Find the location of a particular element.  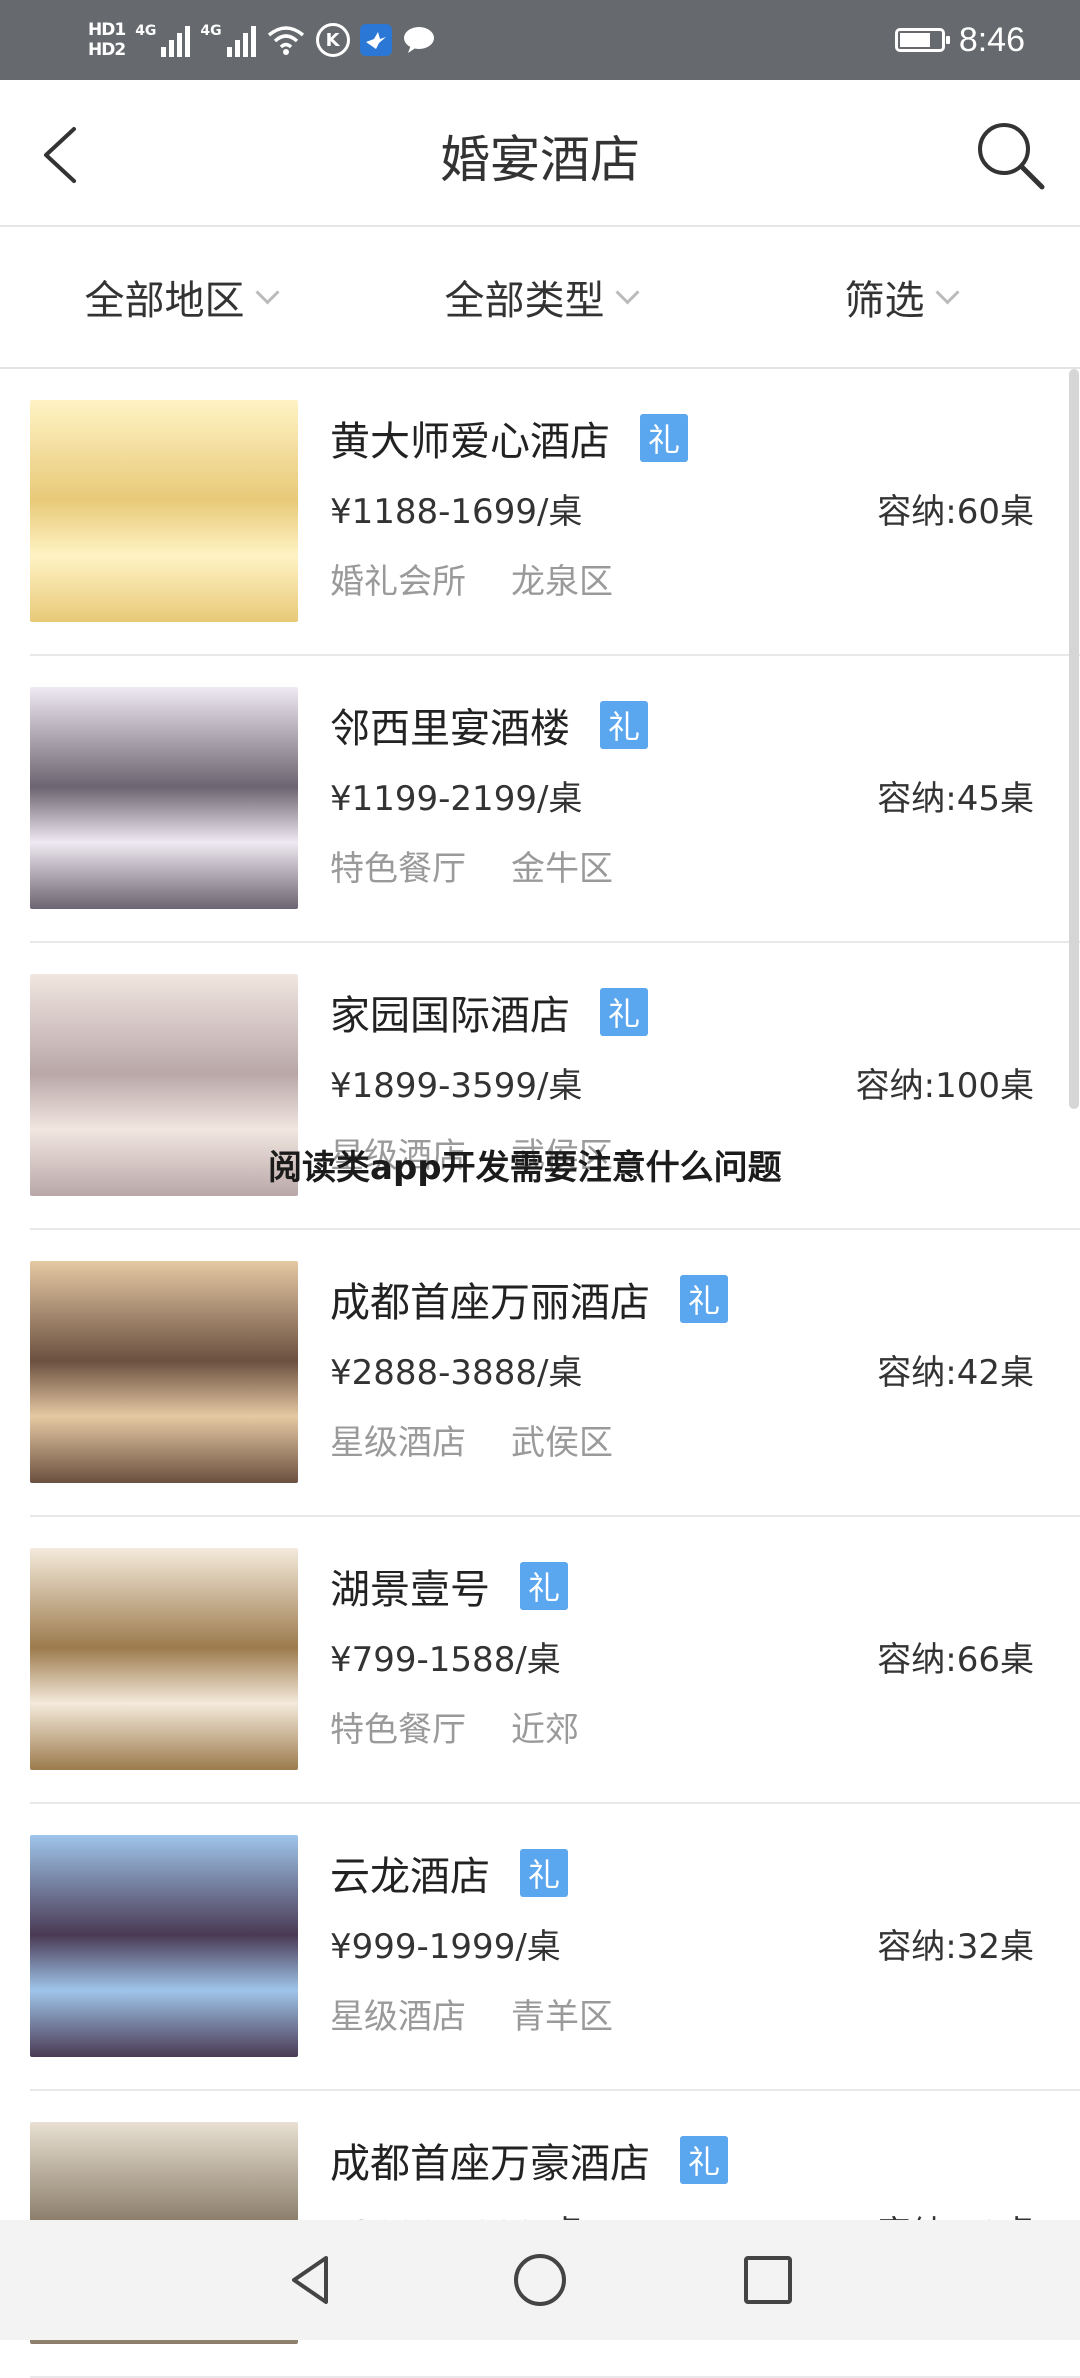

watermark-text: 阅读类app开发需要注意什么问题 is located at coordinates (525, 1168).